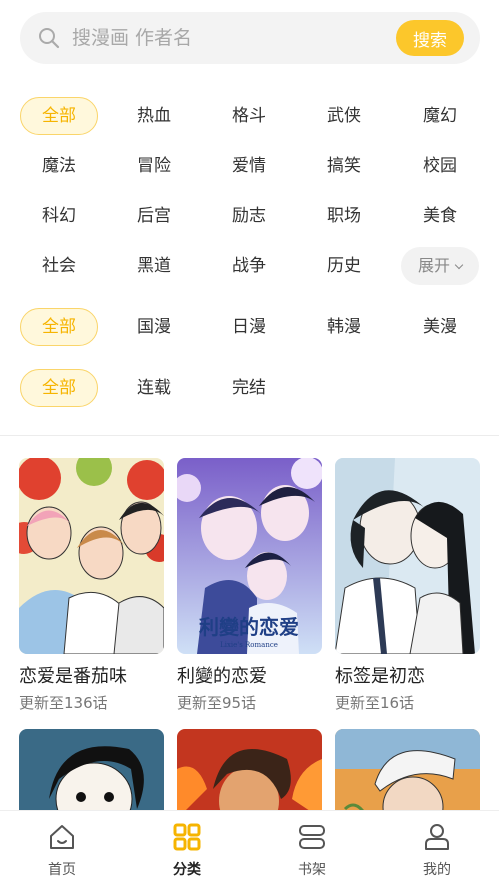 The image size is (499, 888). What do you see at coordinates (459, 265) in the screenshot?
I see `chevron-down-icon` at bounding box center [459, 265].